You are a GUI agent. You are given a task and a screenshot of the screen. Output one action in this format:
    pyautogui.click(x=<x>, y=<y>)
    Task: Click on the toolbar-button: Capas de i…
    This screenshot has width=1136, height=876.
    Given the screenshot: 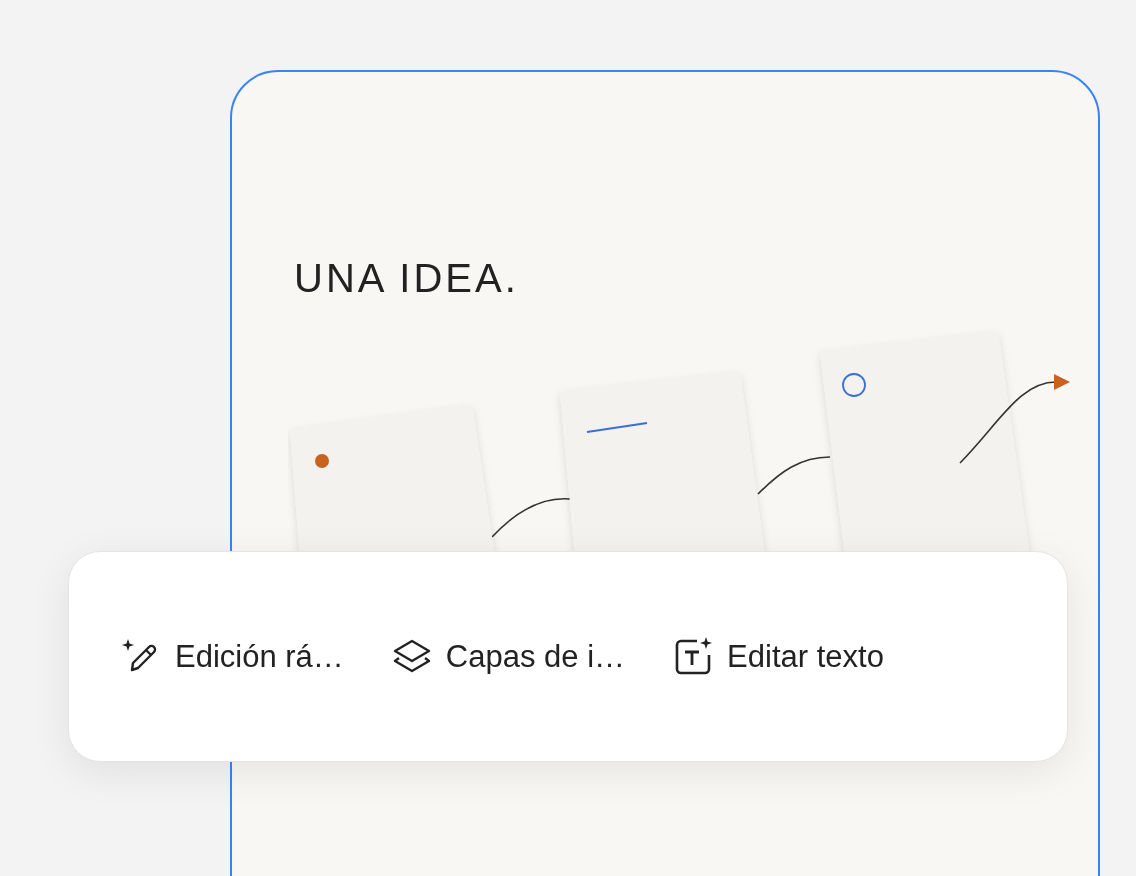 What is the action you would take?
    pyautogui.click(x=507, y=656)
    